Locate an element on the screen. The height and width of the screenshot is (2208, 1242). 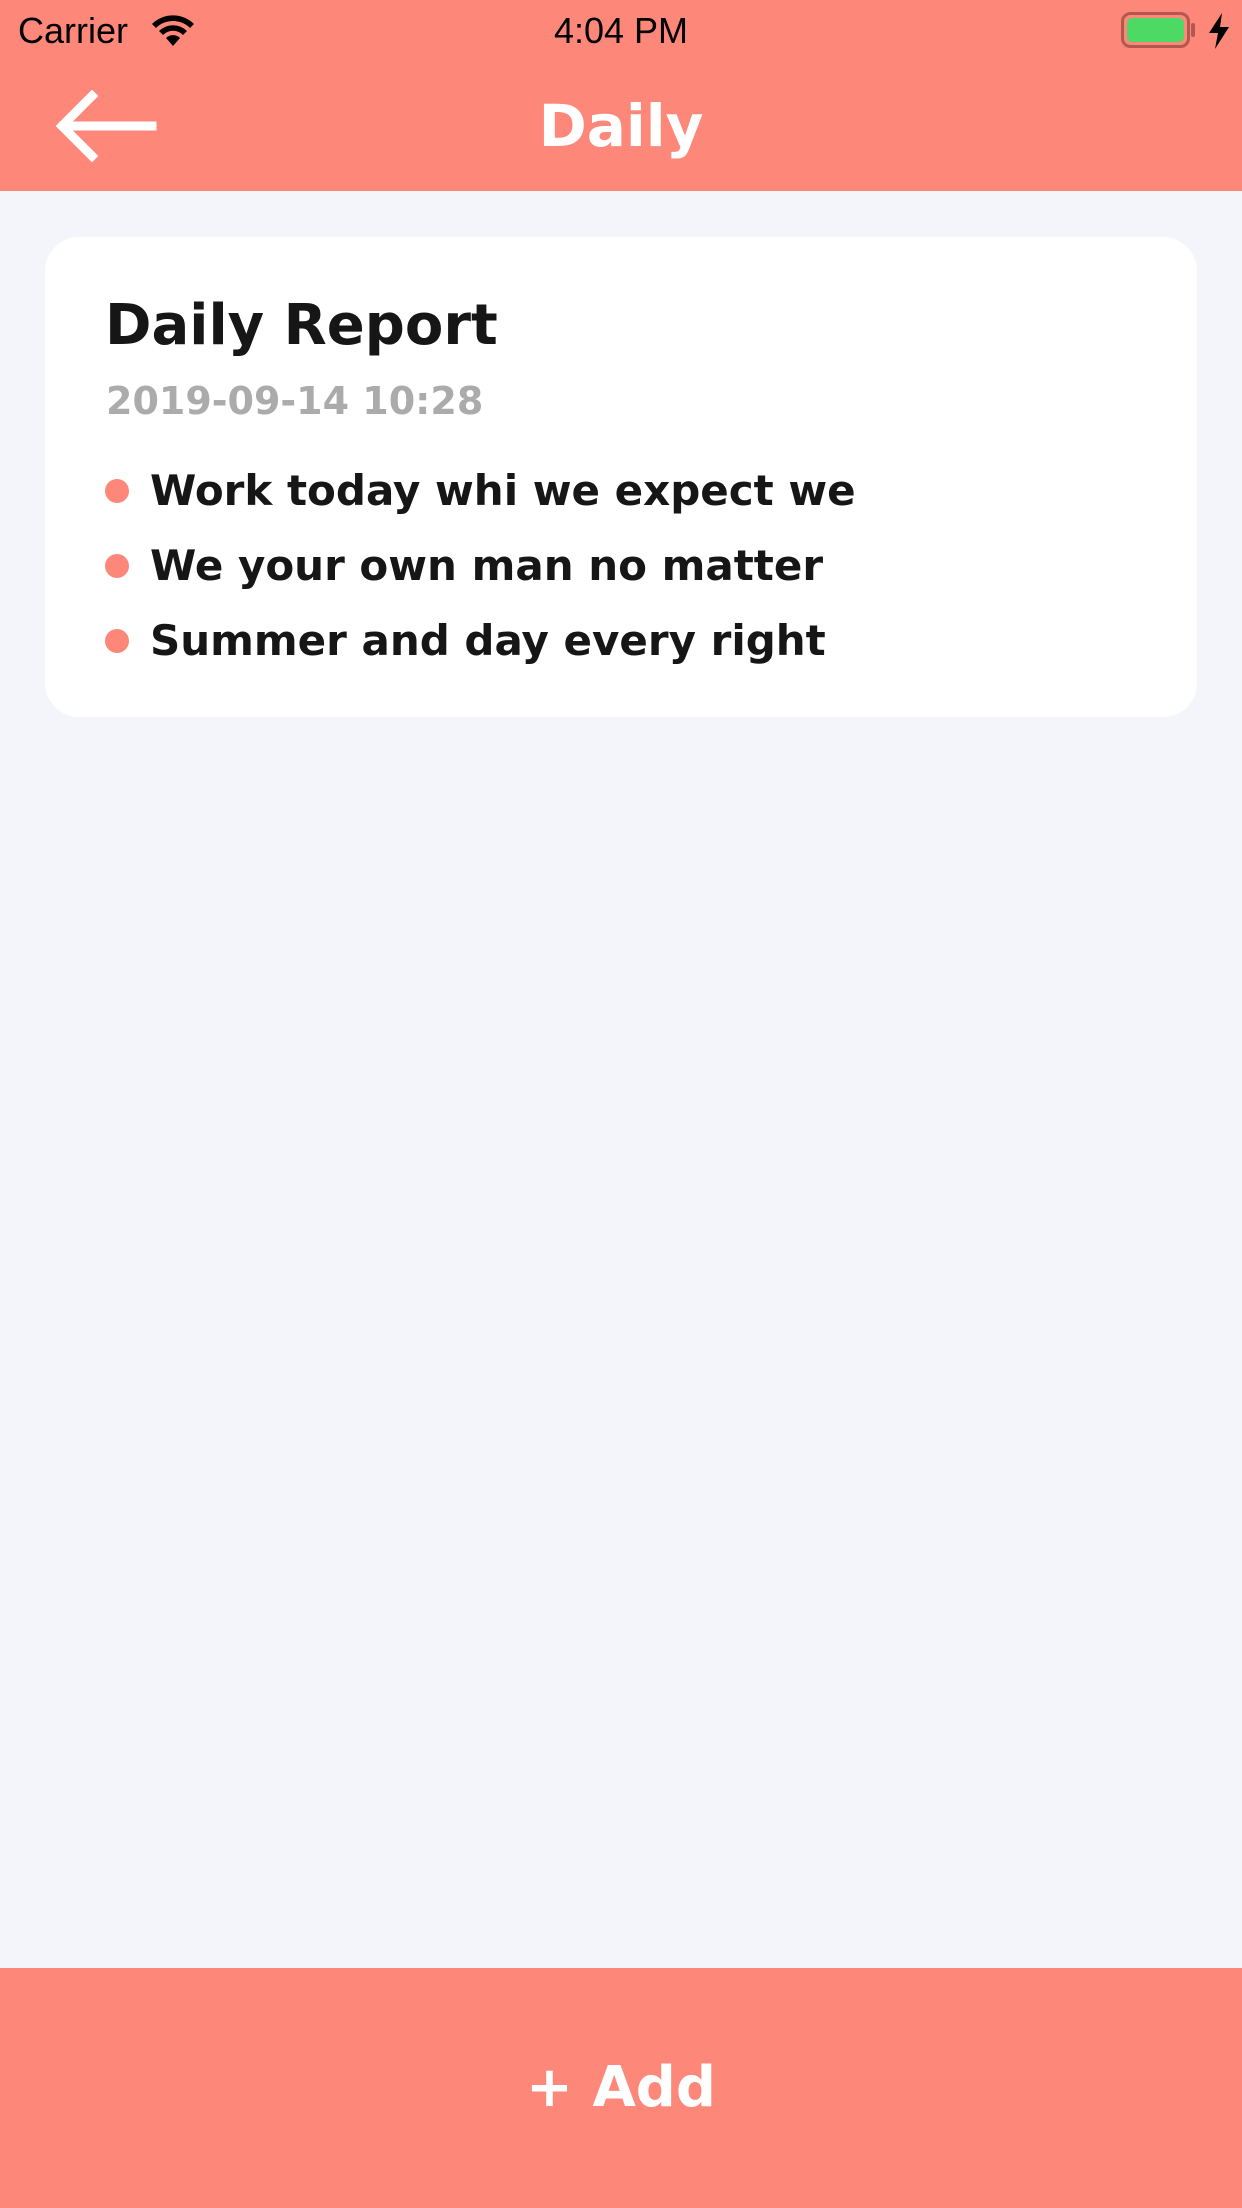
status-bar: Carrier 4:04 PM is located at coordinates (621, 31).